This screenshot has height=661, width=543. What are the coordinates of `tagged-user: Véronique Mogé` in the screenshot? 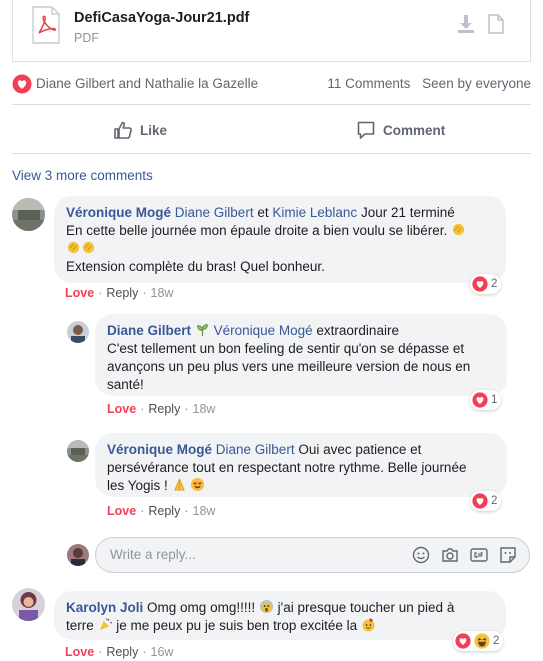 It's located at (263, 330).